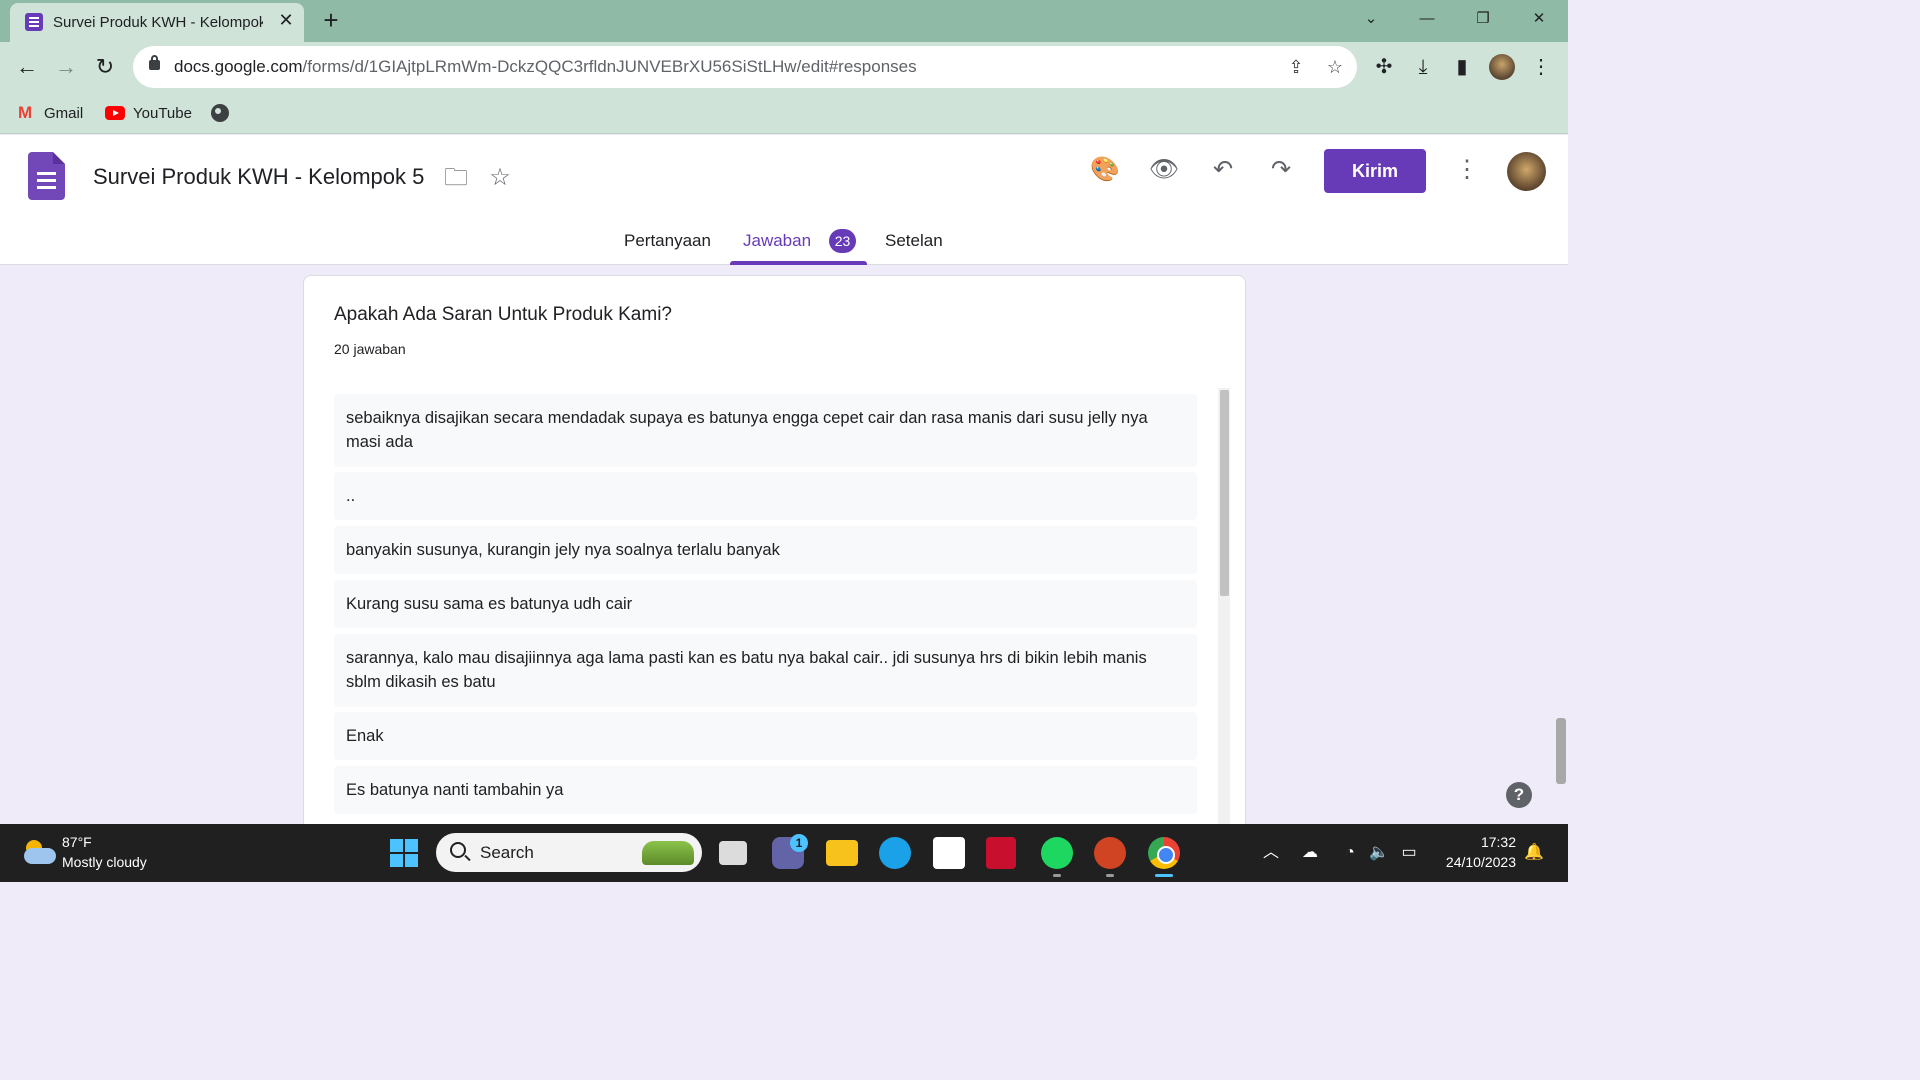  What do you see at coordinates (777, 240) in the screenshot?
I see `tab-responses: Jawaban` at bounding box center [777, 240].